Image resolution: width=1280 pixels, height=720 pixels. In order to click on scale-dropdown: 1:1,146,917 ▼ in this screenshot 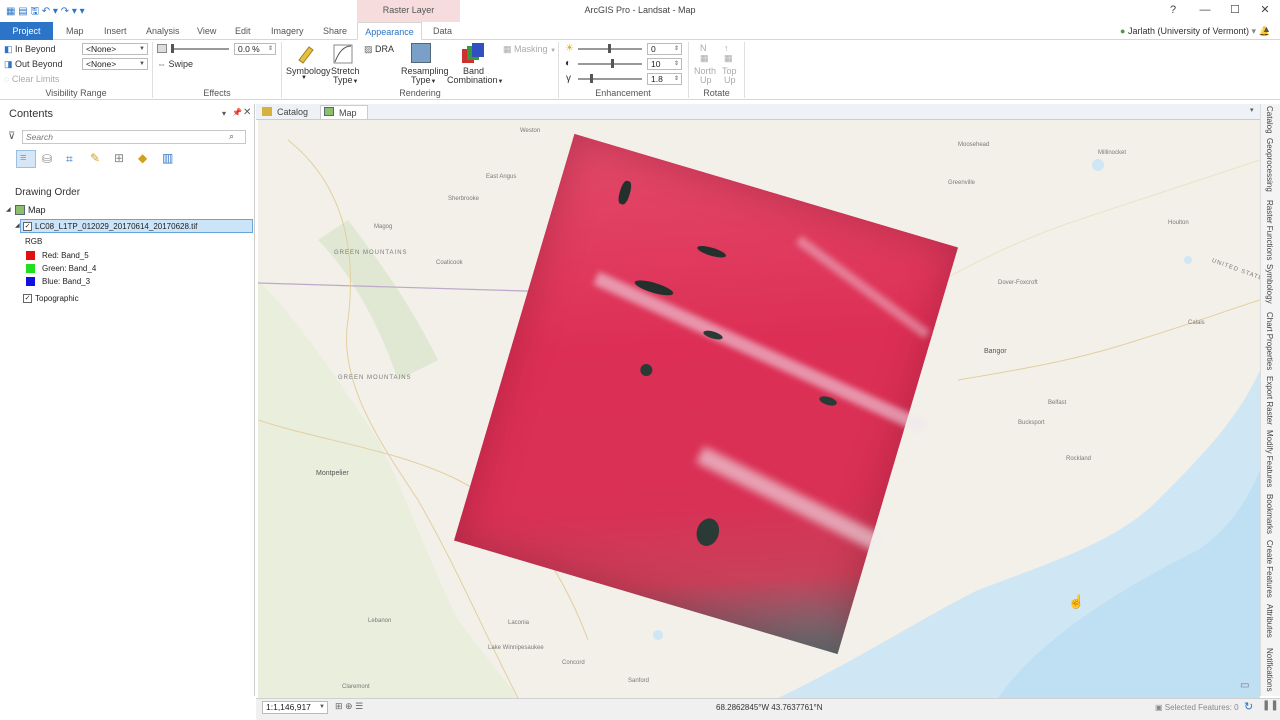, I will do `click(295, 707)`.